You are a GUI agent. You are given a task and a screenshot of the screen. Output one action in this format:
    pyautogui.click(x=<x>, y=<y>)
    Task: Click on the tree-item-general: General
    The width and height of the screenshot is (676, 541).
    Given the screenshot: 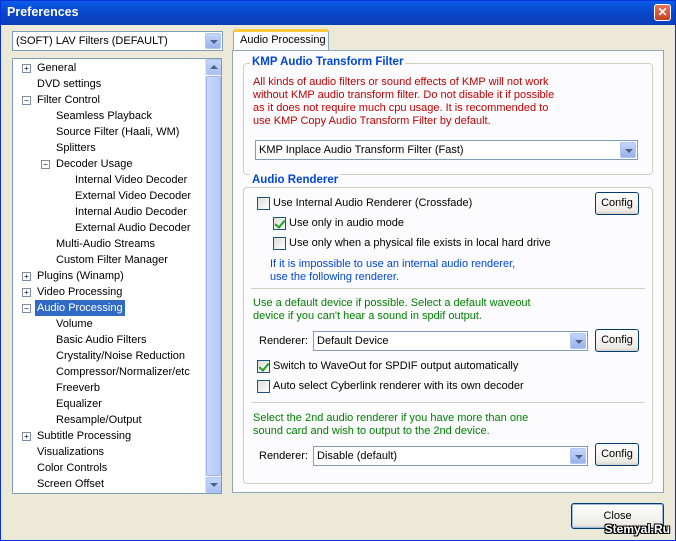 What is the action you would take?
    pyautogui.click(x=56, y=68)
    